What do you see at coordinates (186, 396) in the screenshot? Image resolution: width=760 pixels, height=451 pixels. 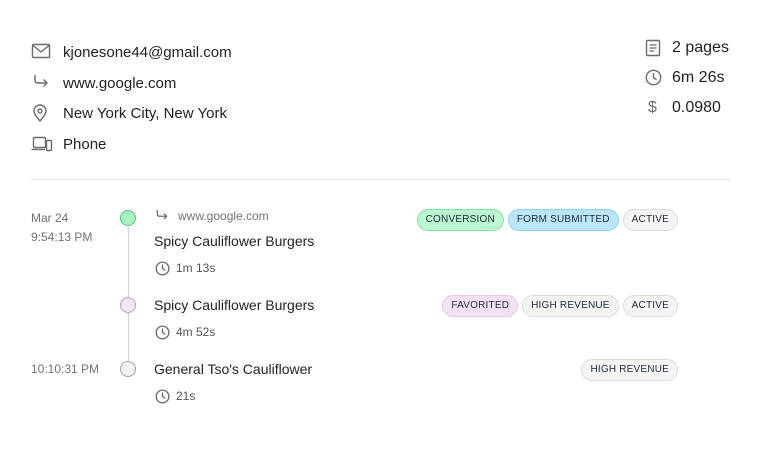 I see `event-duration: 21s` at bounding box center [186, 396].